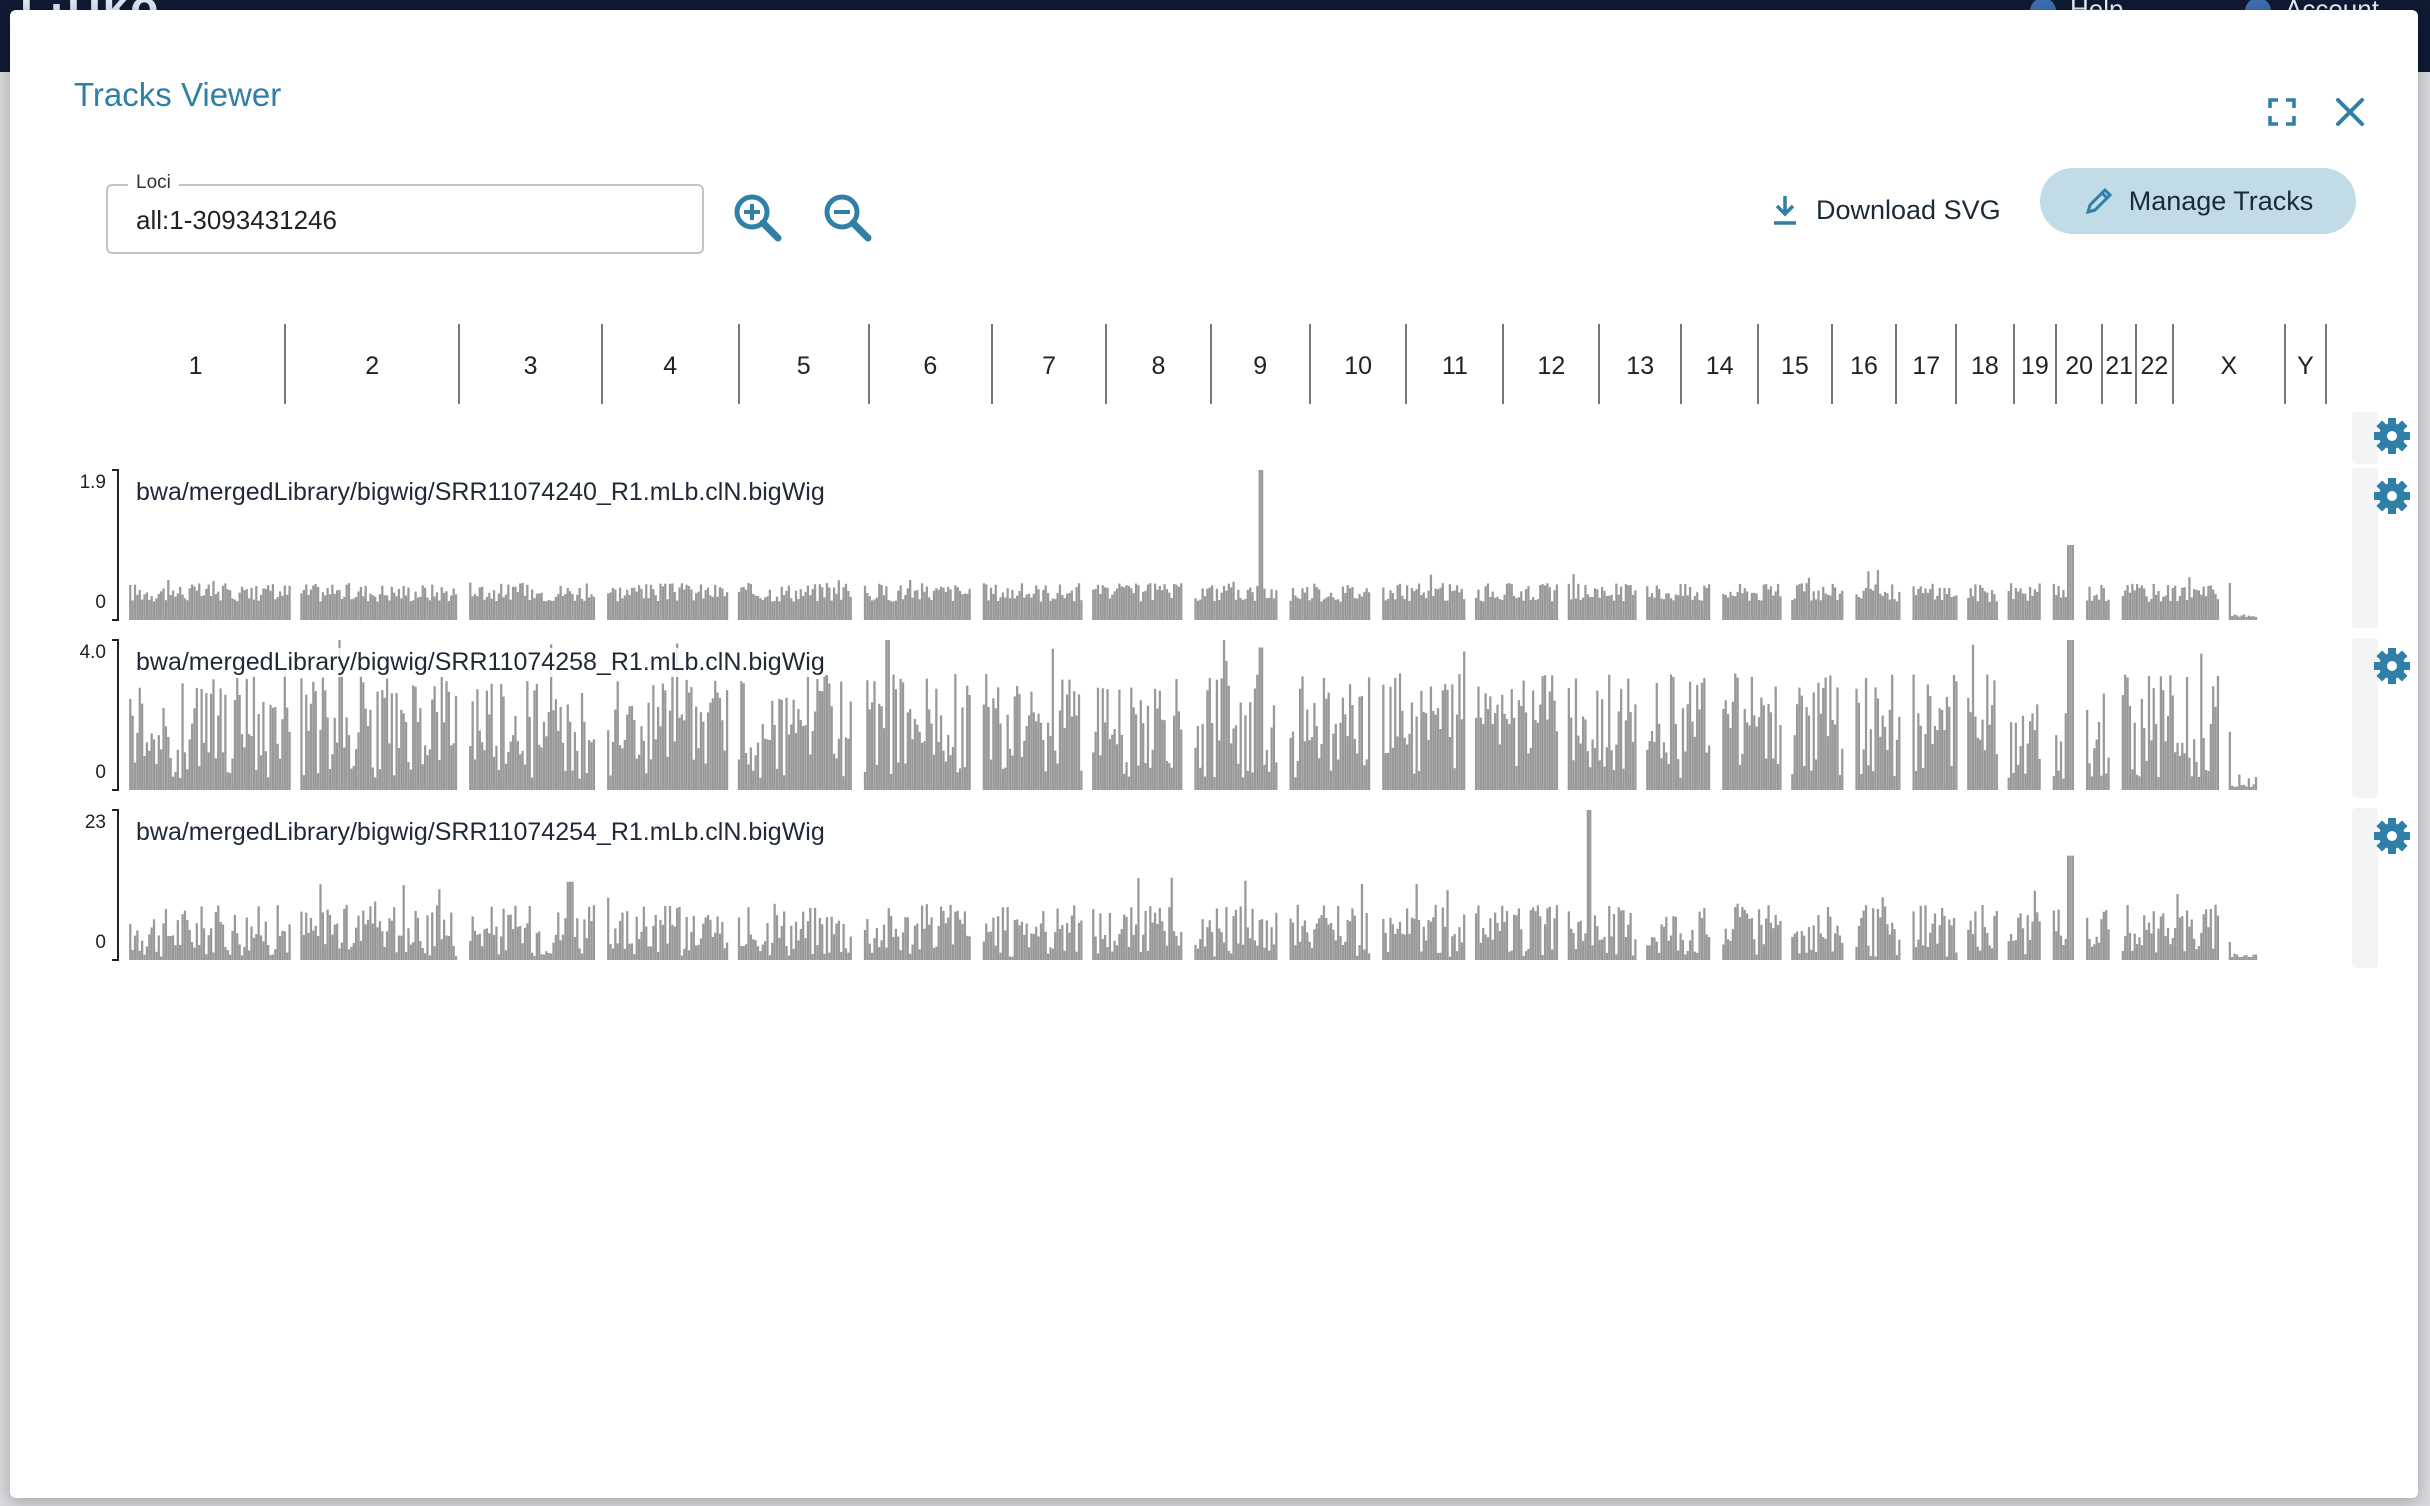 Image resolution: width=2430 pixels, height=1506 pixels. What do you see at coordinates (406, 220) in the screenshot?
I see `loci-input` at bounding box center [406, 220].